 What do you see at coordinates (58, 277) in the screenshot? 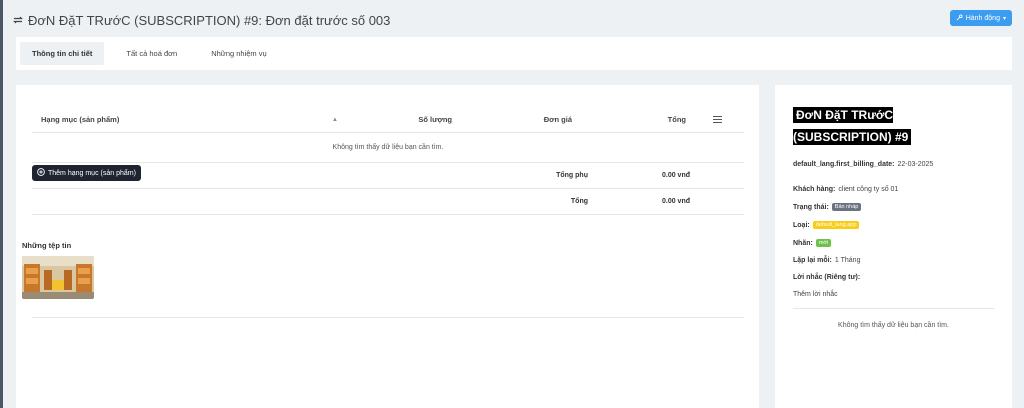
I see `file-thumbnail-warehouse` at bounding box center [58, 277].